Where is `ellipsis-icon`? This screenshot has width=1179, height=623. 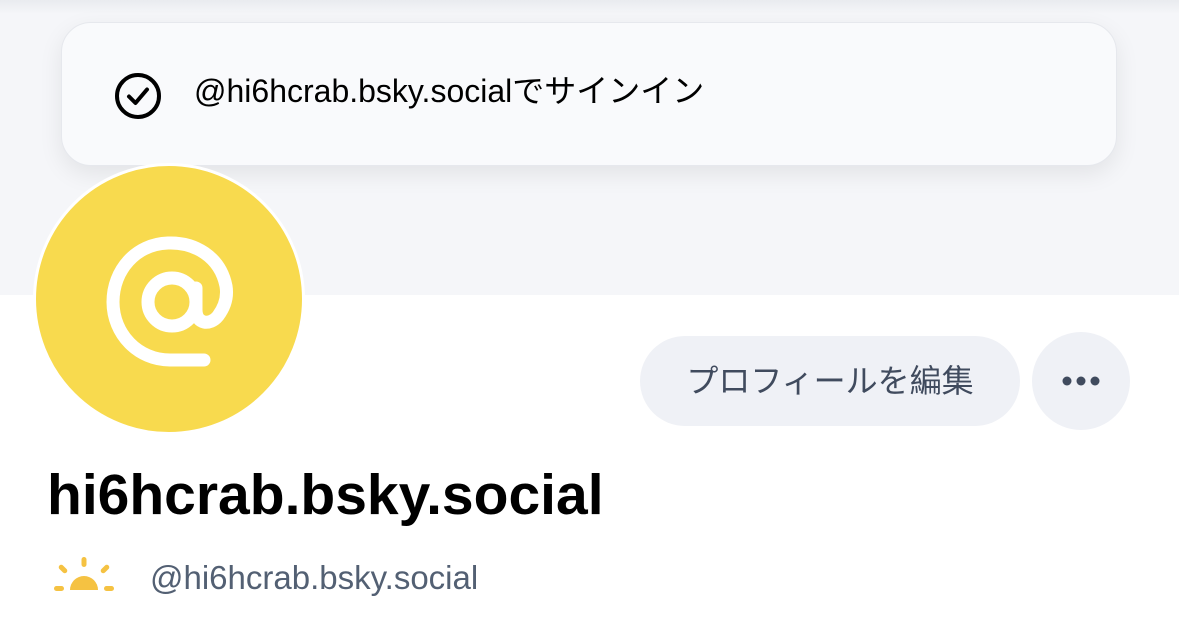 ellipsis-icon is located at coordinates (1081, 381).